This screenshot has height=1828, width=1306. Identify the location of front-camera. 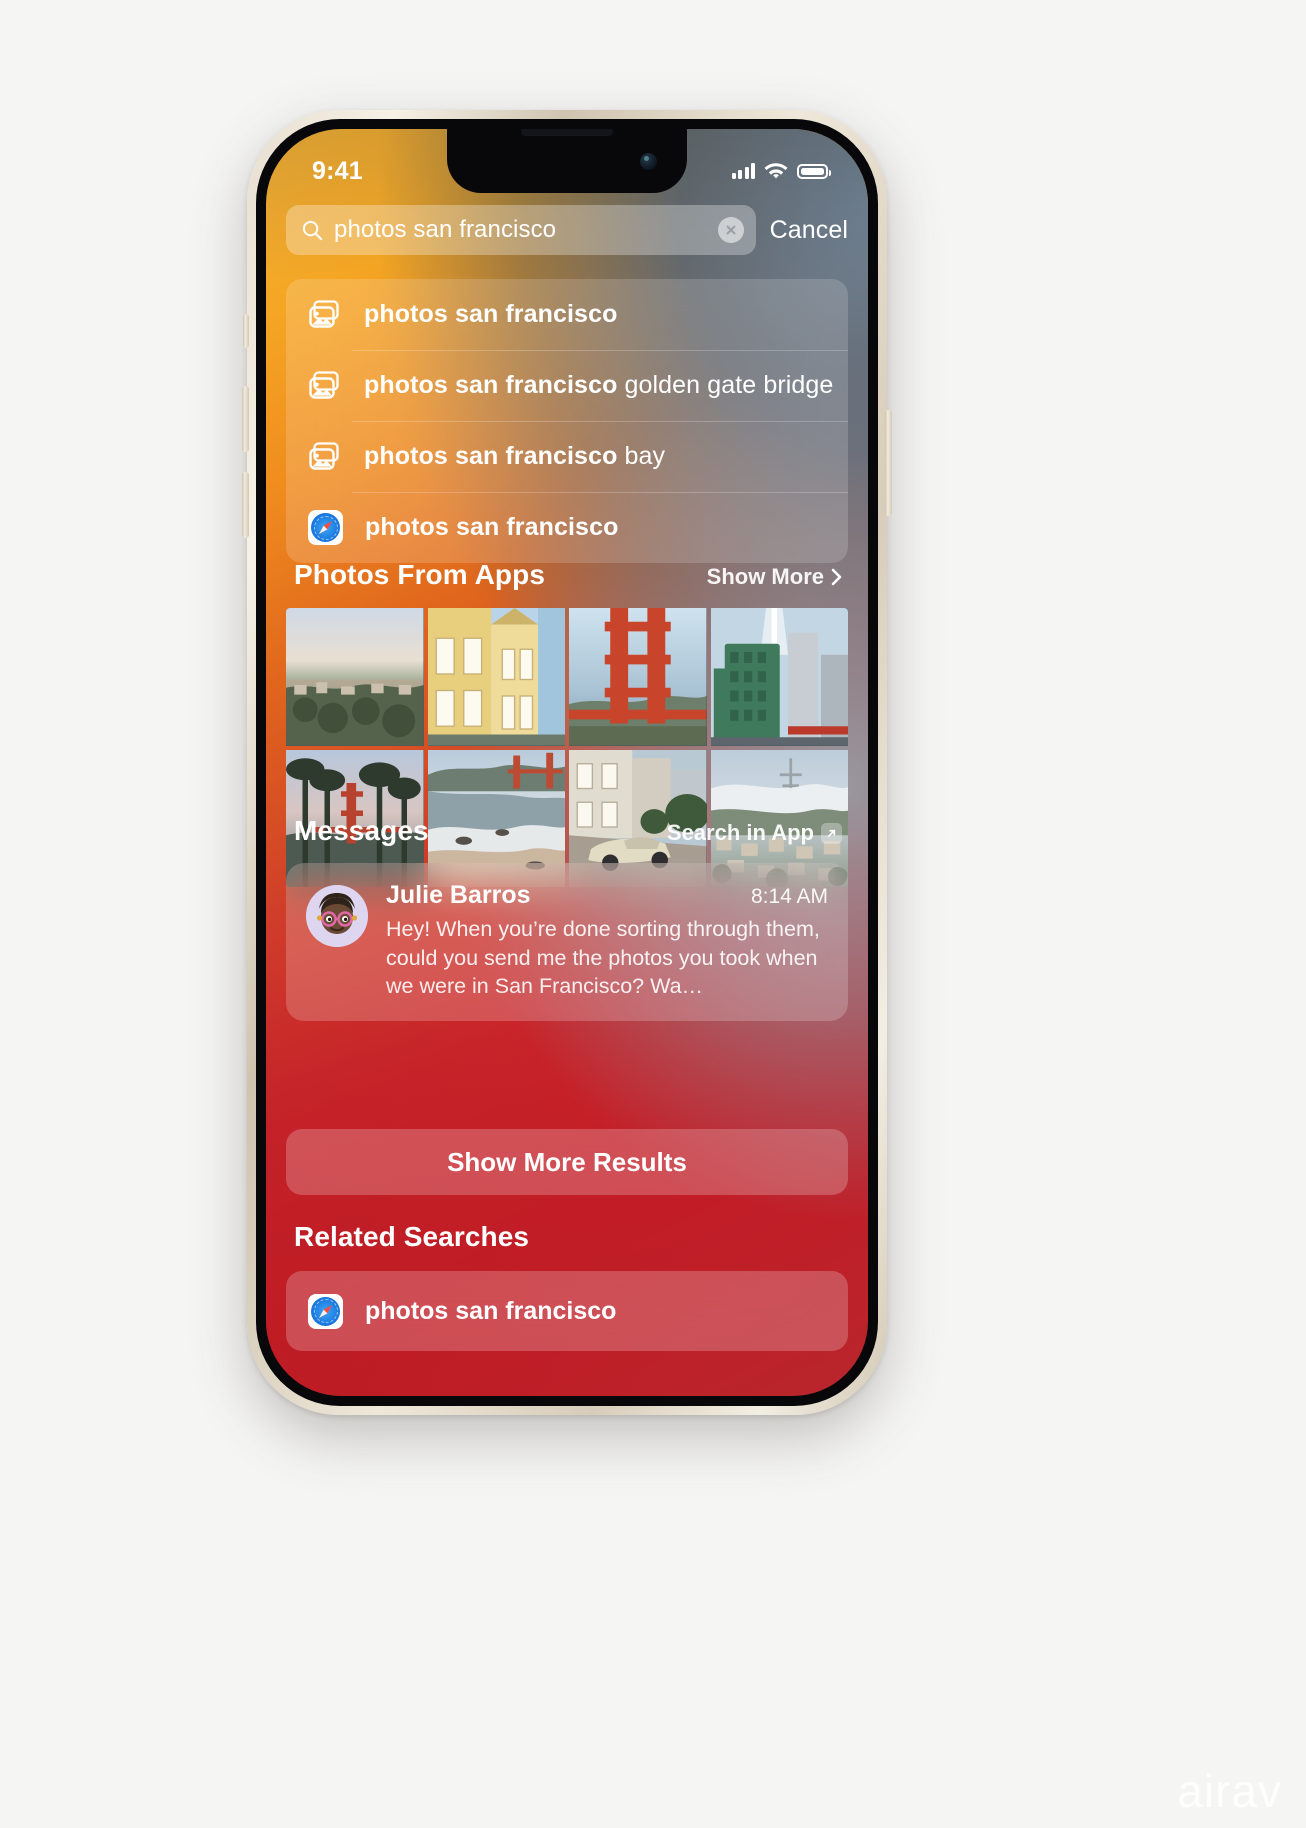
(648, 161).